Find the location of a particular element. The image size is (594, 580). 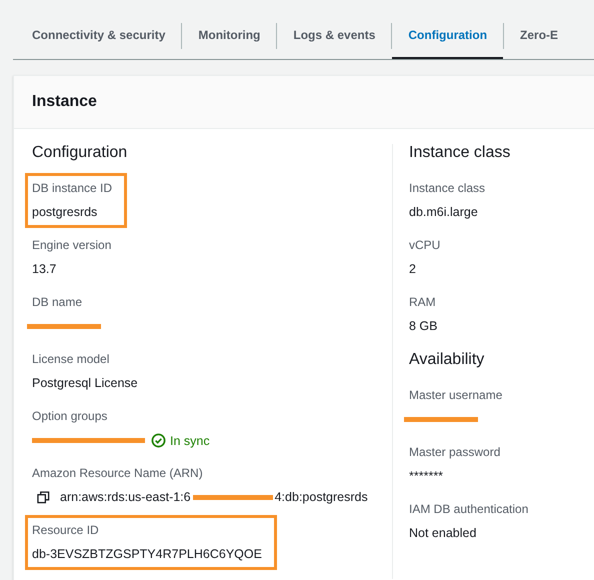

field-value: 8 GB is located at coordinates (423, 326).